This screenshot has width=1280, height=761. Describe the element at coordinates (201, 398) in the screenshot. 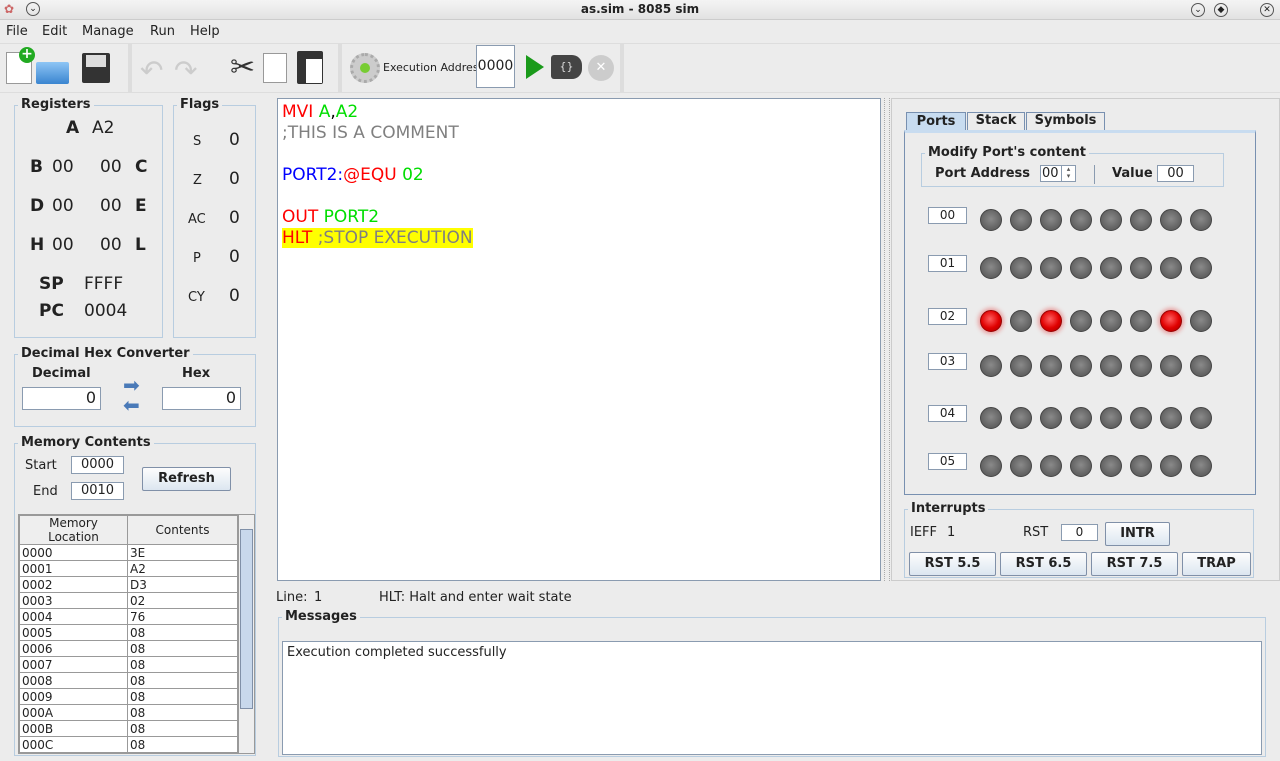

I see `hex-input: 0` at that location.